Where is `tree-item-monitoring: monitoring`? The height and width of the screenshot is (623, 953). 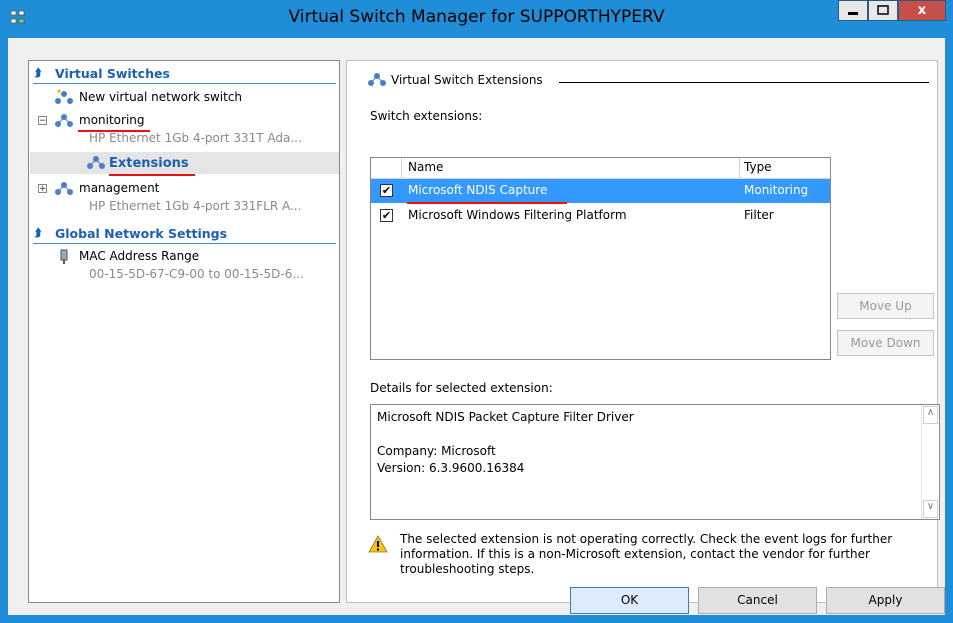 tree-item-monitoring: monitoring is located at coordinates (112, 120).